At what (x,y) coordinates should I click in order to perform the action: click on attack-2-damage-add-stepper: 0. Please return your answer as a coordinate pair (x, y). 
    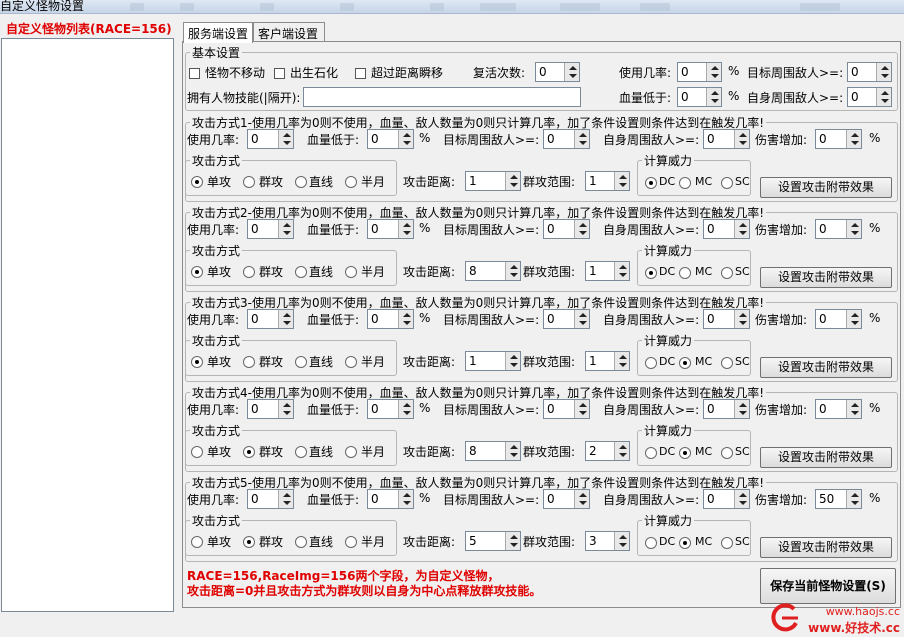
    Looking at the image, I should click on (838, 229).